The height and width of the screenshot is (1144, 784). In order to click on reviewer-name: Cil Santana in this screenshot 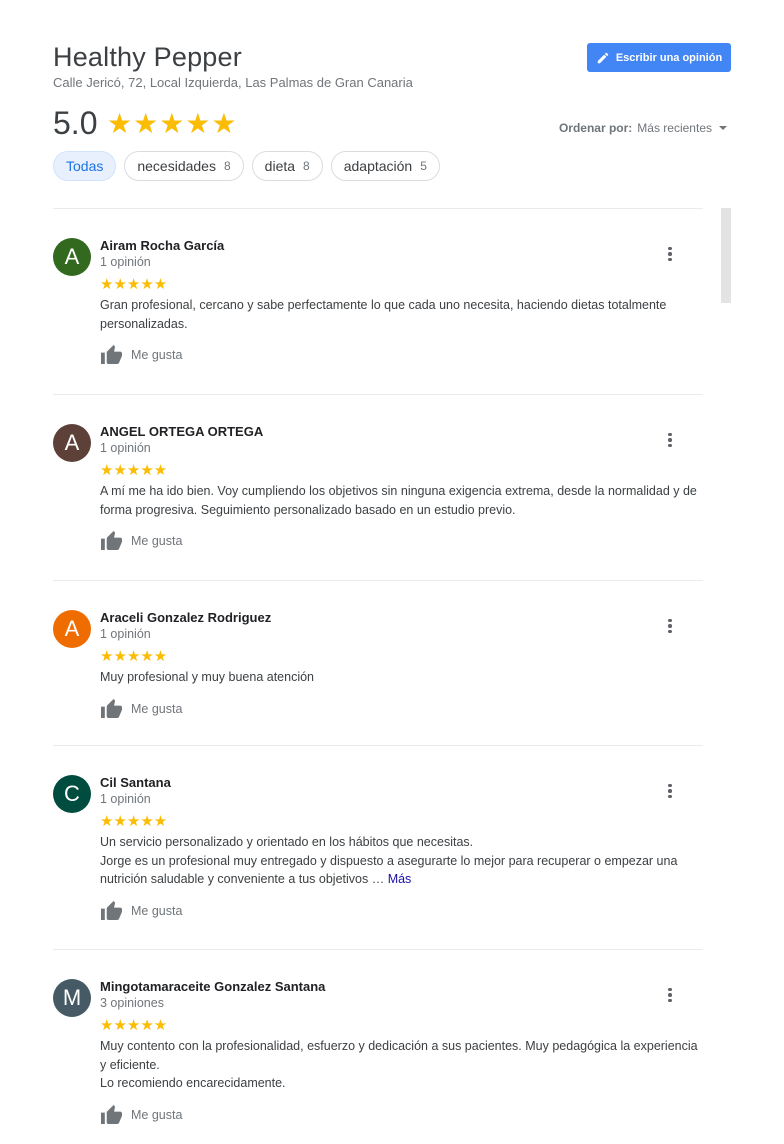, I will do `click(135, 782)`.